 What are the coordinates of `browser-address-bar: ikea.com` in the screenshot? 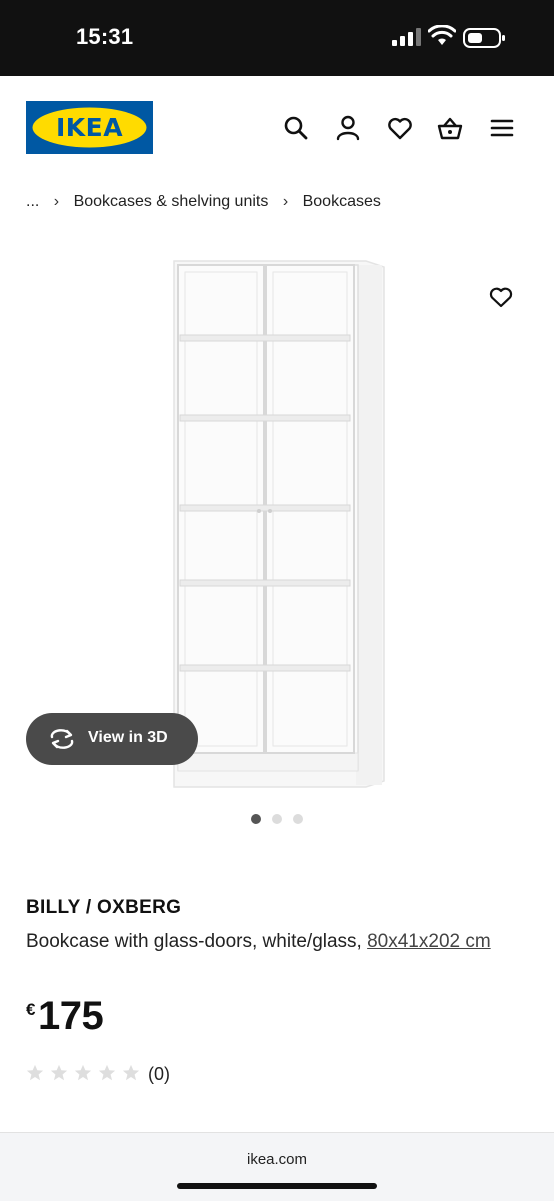 It's located at (277, 1166).